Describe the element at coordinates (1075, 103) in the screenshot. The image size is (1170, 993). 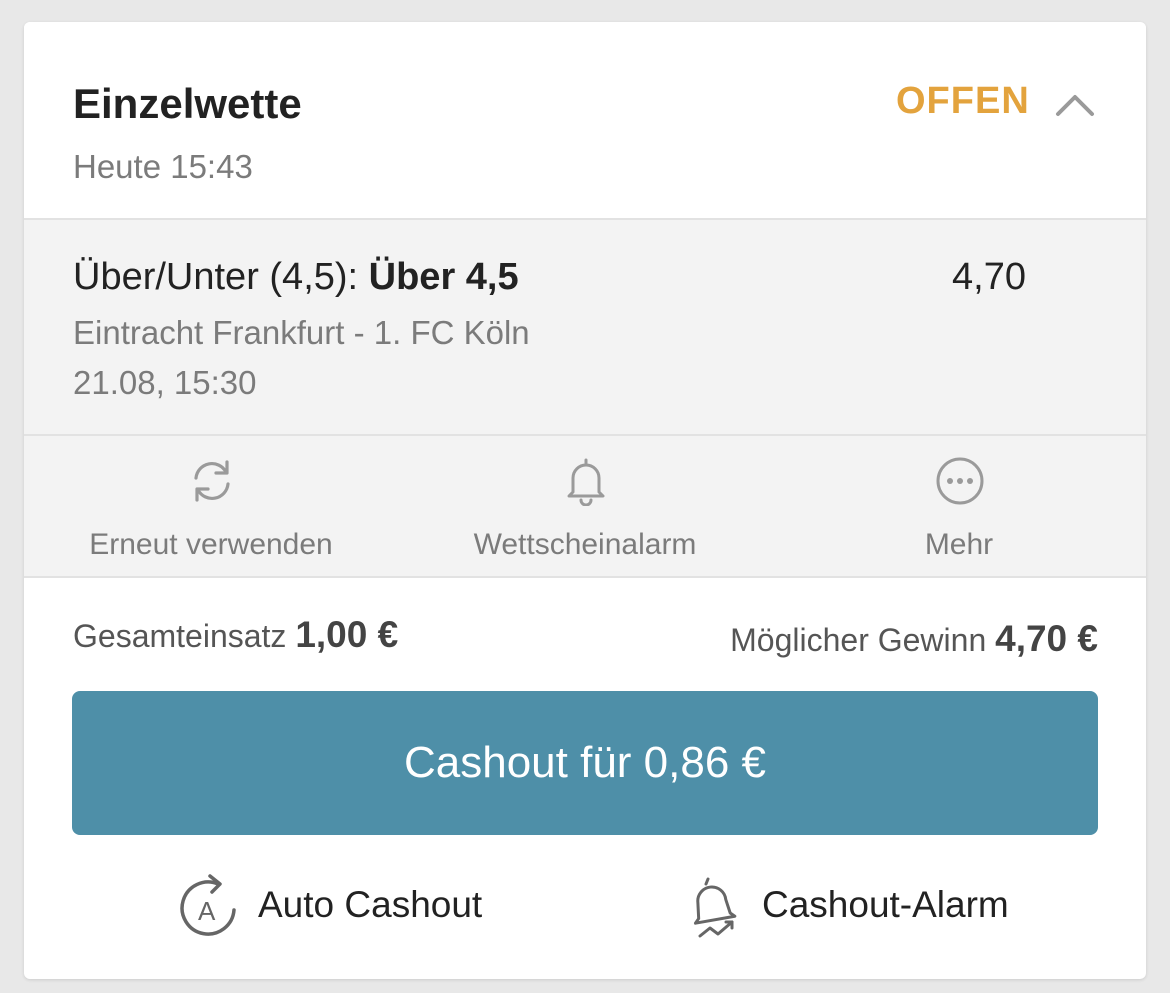
I see `chevron-up-icon` at that location.